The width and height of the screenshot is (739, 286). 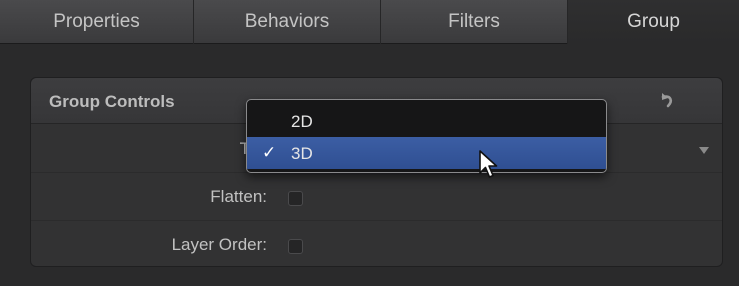 I want to click on type-dropdown-menu: 2D ✓ 3D, so click(x=426, y=136).